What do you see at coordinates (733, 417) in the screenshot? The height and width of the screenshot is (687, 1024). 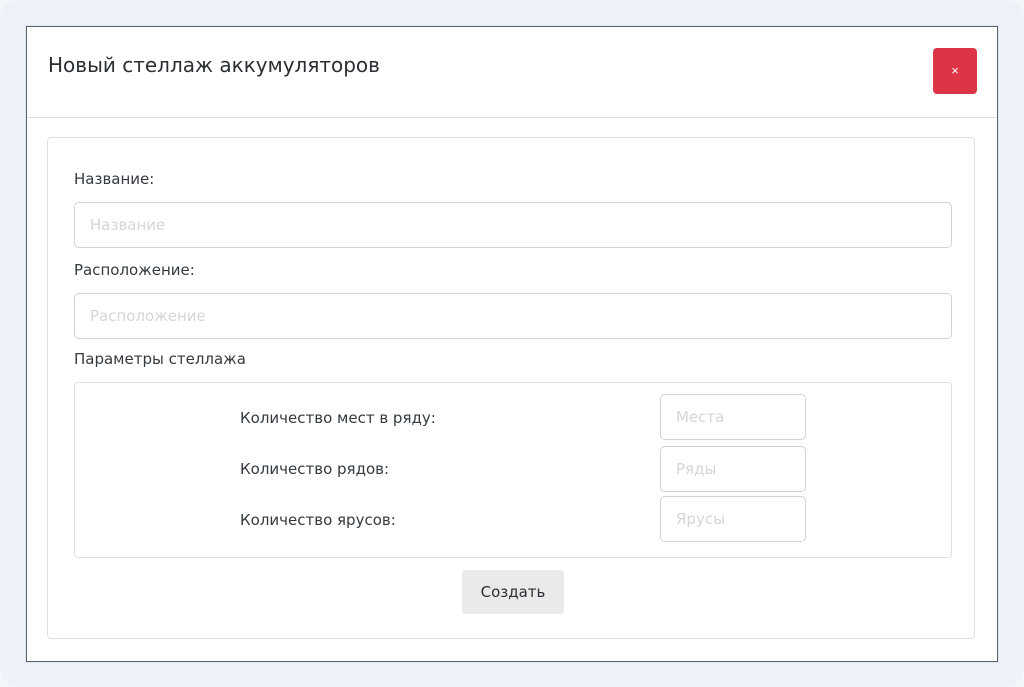 I see `places-per-row-input` at bounding box center [733, 417].